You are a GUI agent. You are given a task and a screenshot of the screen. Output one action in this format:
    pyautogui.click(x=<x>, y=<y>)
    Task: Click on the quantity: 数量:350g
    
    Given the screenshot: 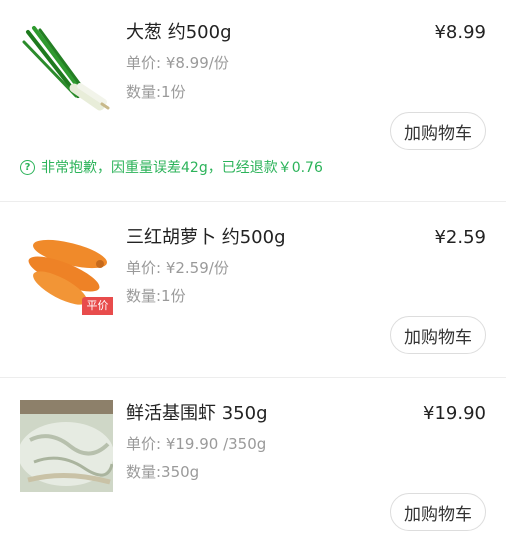 What is the action you would take?
    pyautogui.click(x=163, y=472)
    